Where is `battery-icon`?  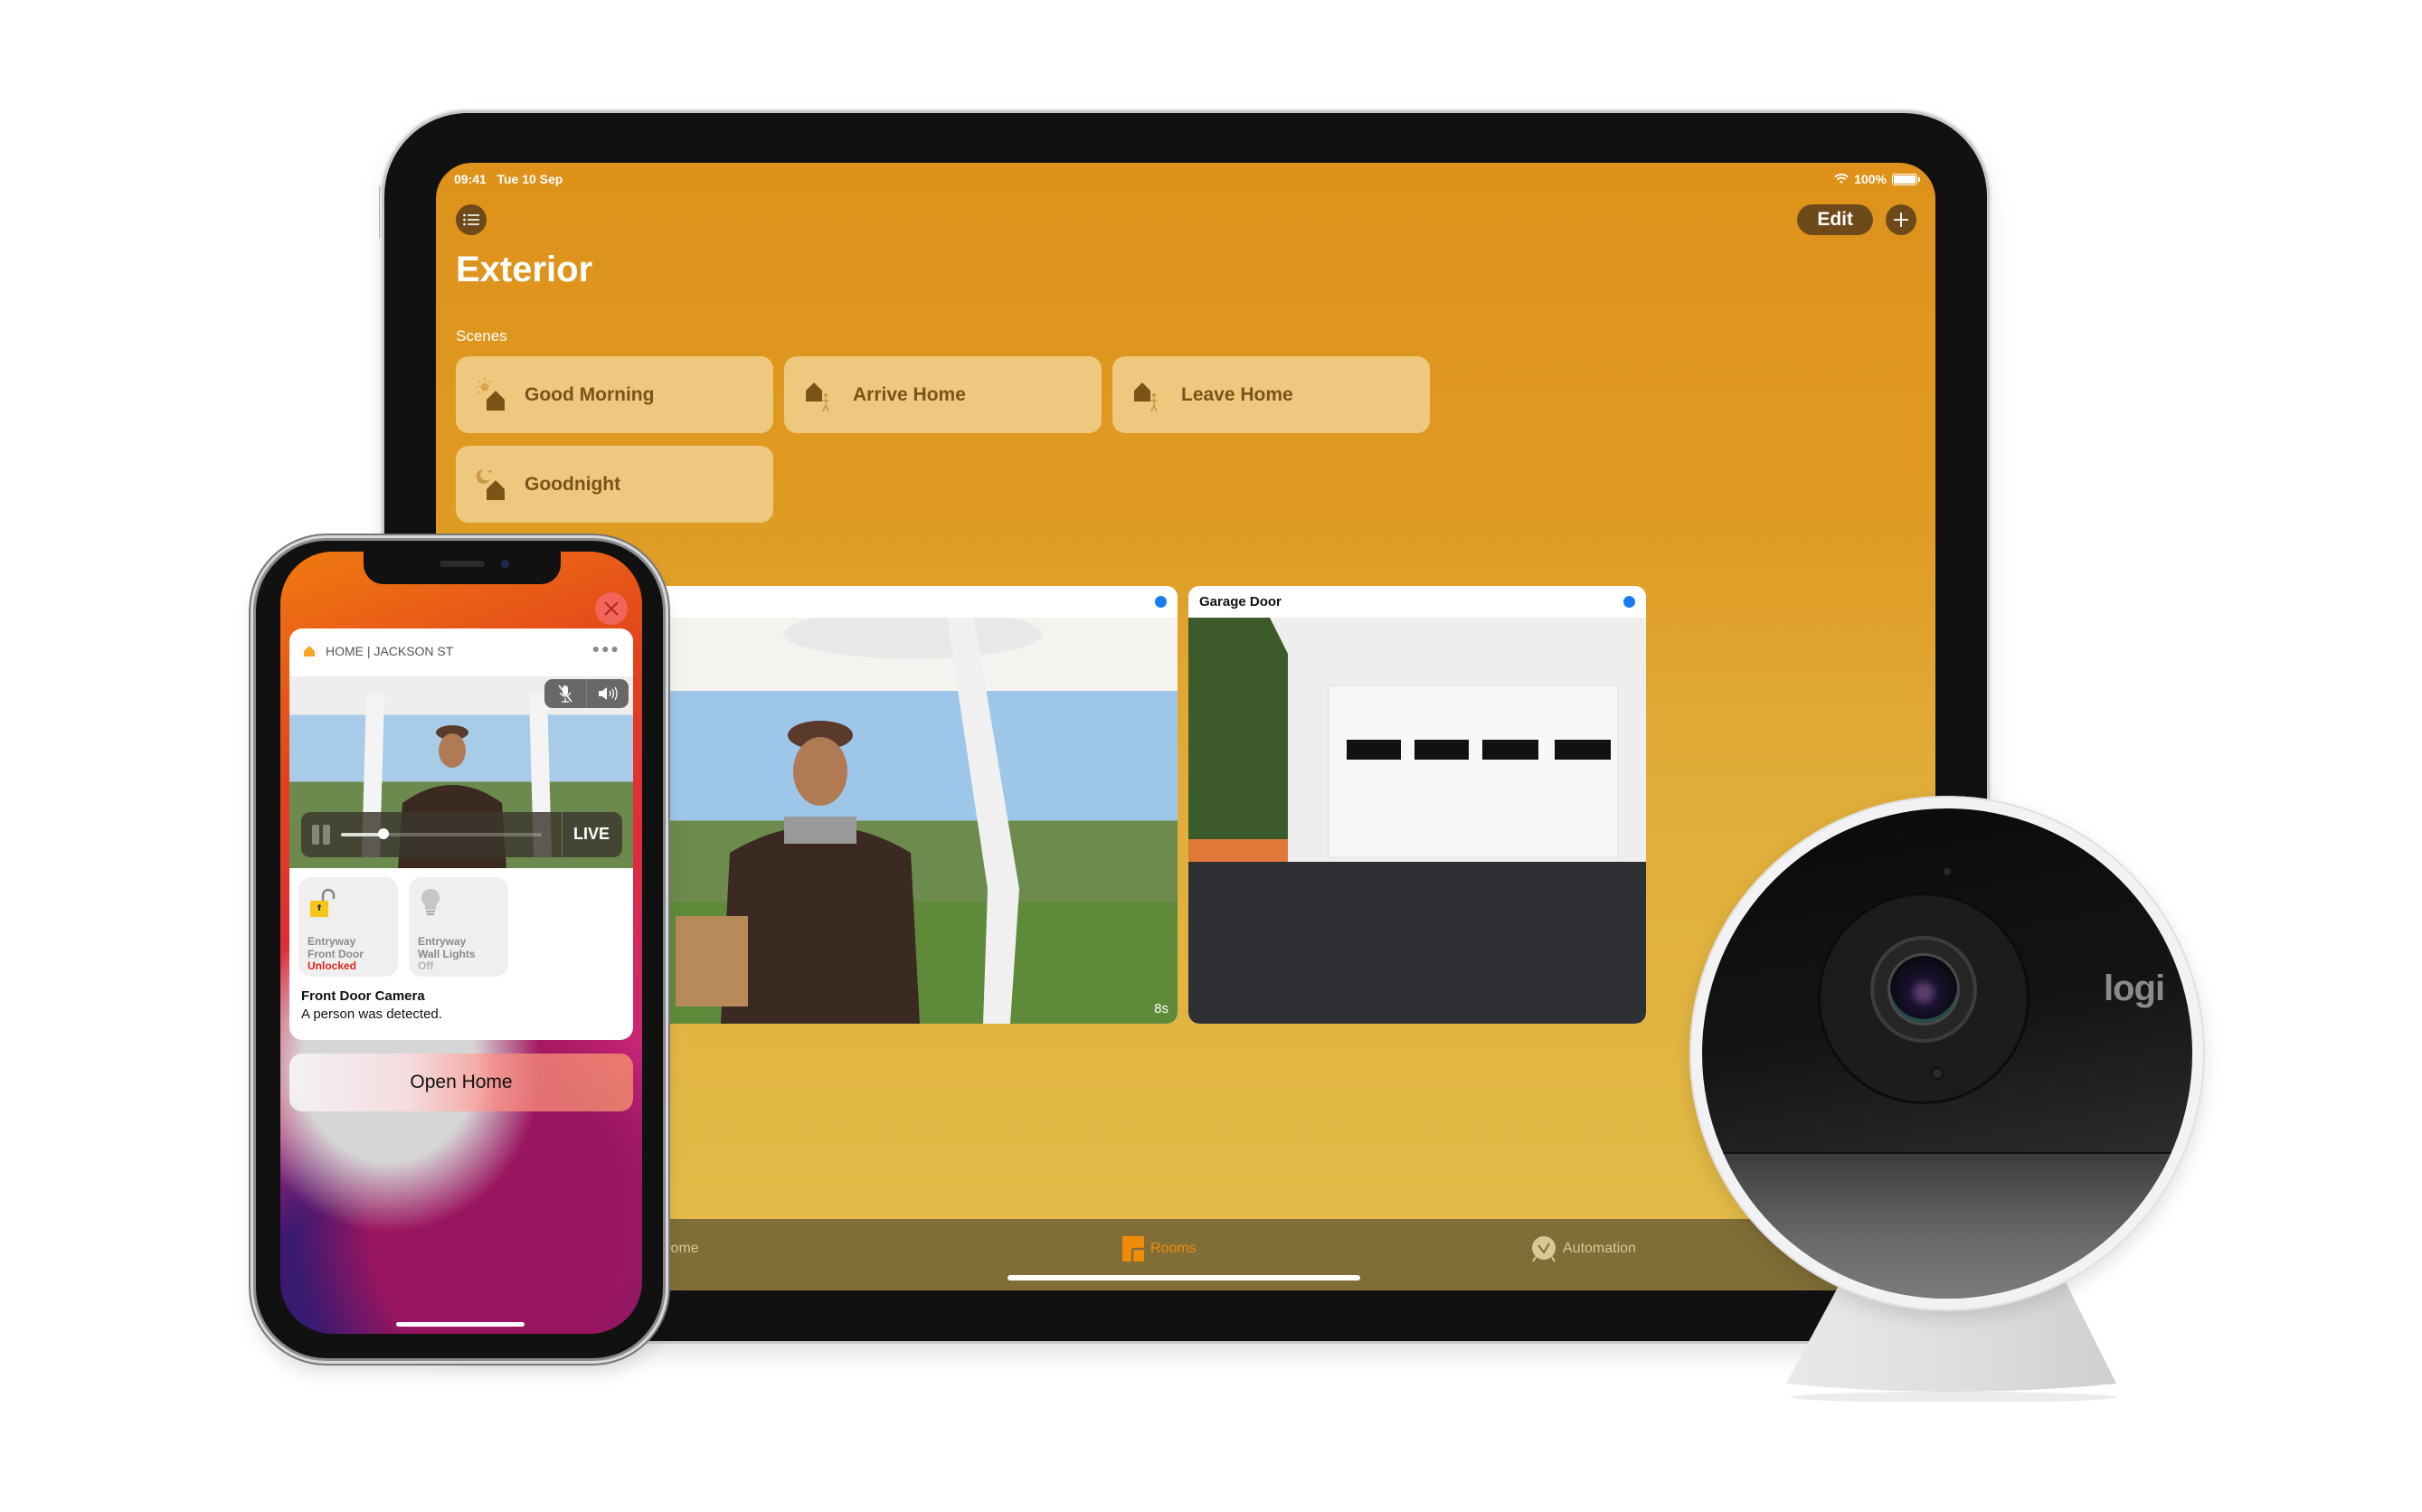
battery-icon is located at coordinates (1906, 179).